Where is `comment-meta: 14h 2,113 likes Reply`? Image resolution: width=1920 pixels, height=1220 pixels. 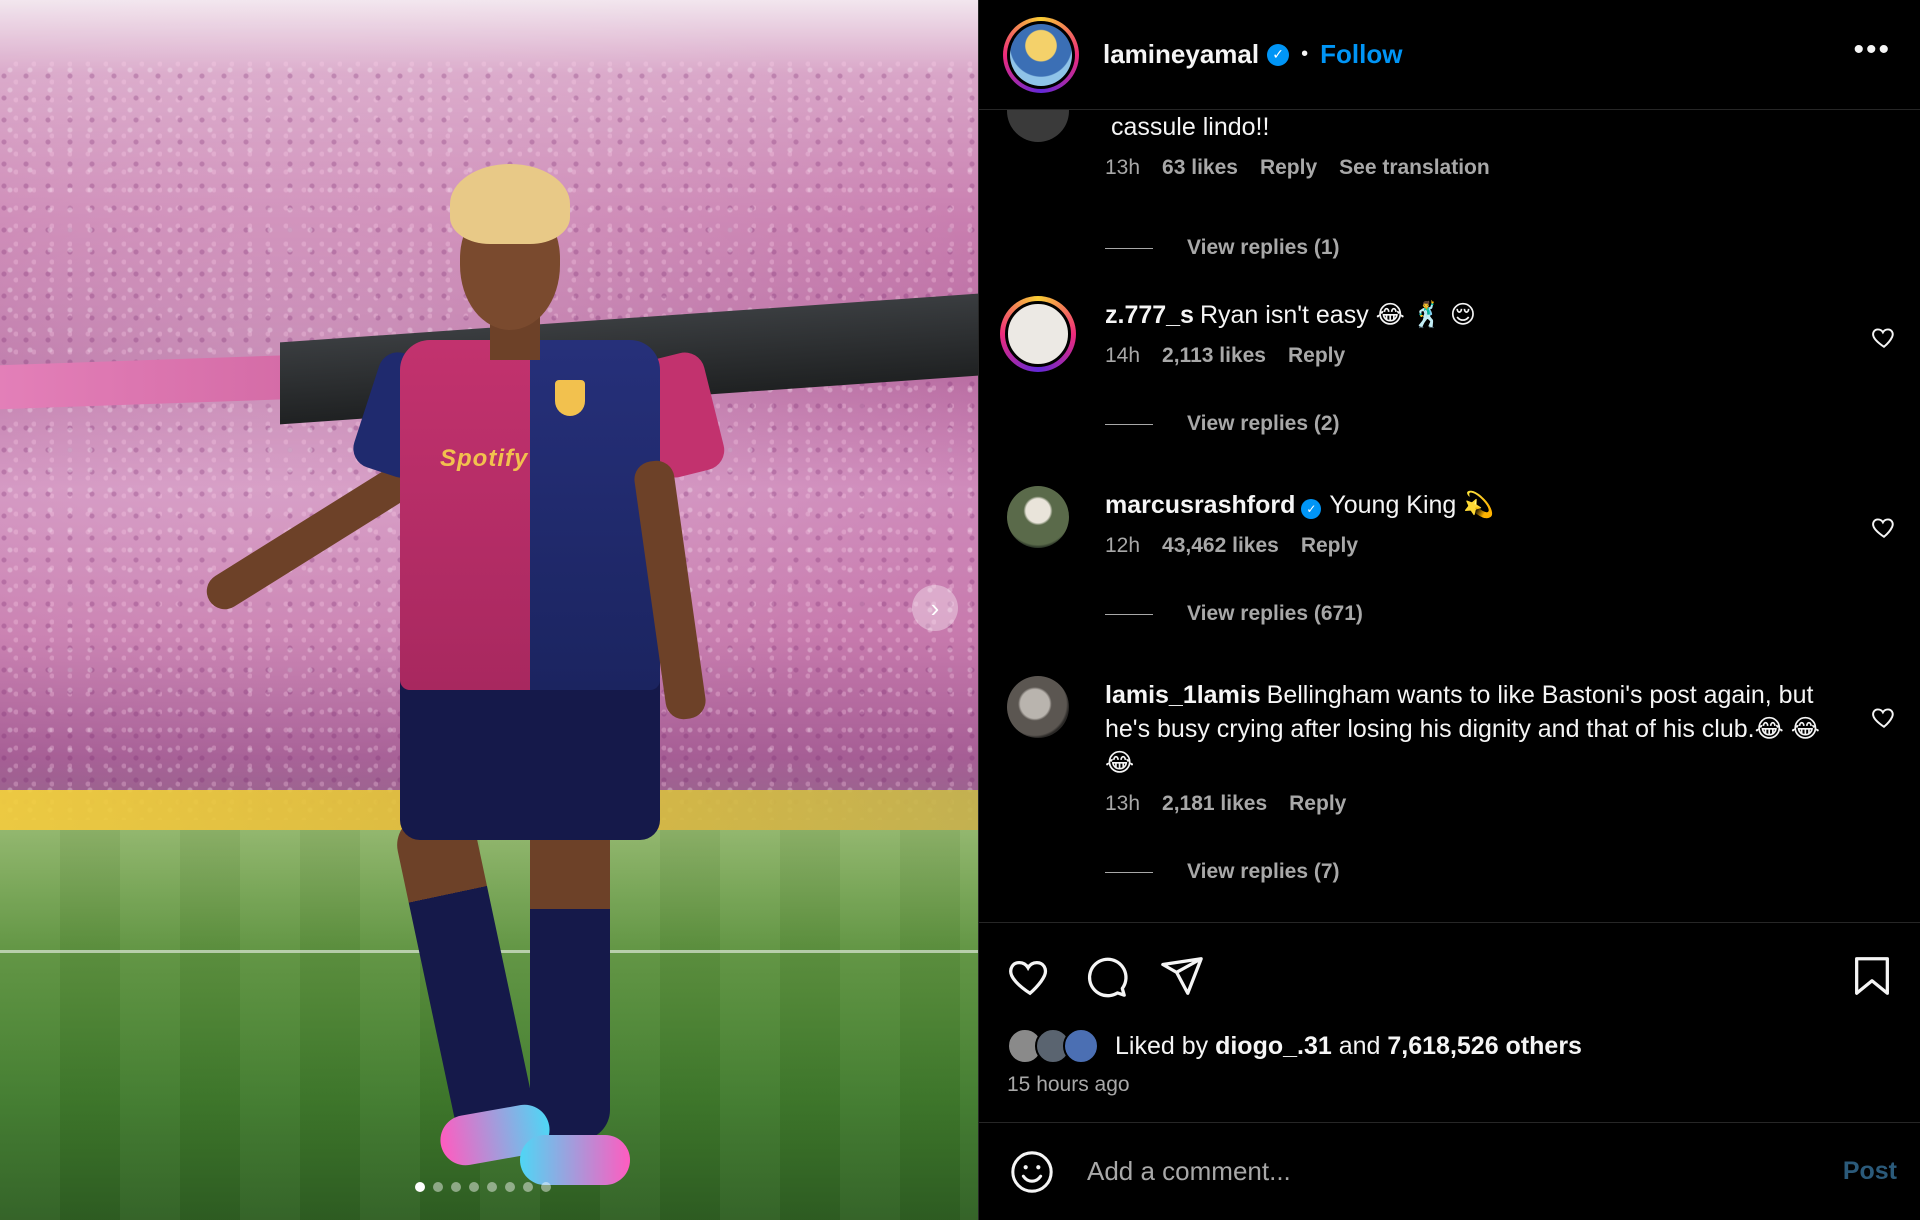
comment-meta: 14h 2,113 likes Reply is located at coordinates (1475, 356).